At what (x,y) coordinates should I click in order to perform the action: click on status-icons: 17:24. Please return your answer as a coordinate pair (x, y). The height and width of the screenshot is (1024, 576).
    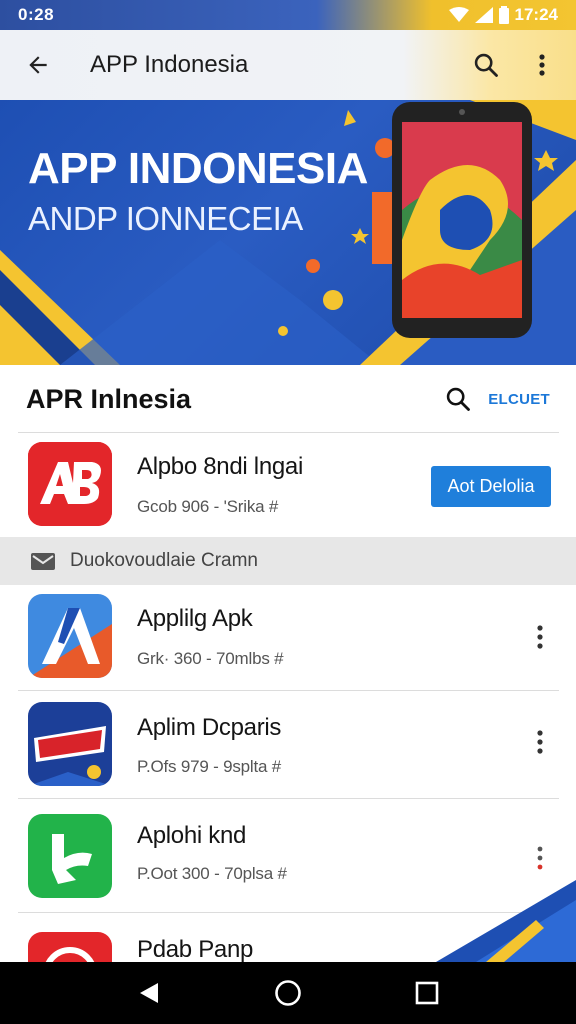
    Looking at the image, I should click on (503, 15).